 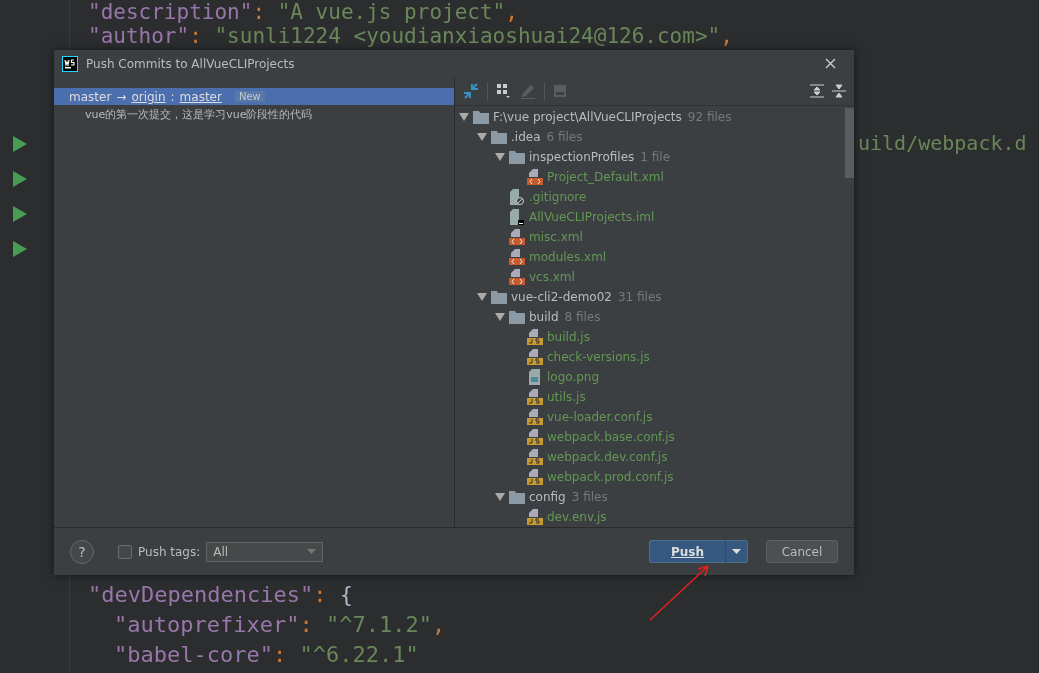 What do you see at coordinates (568, 257) in the screenshot?
I see `tree-item-name: modules.xml` at bounding box center [568, 257].